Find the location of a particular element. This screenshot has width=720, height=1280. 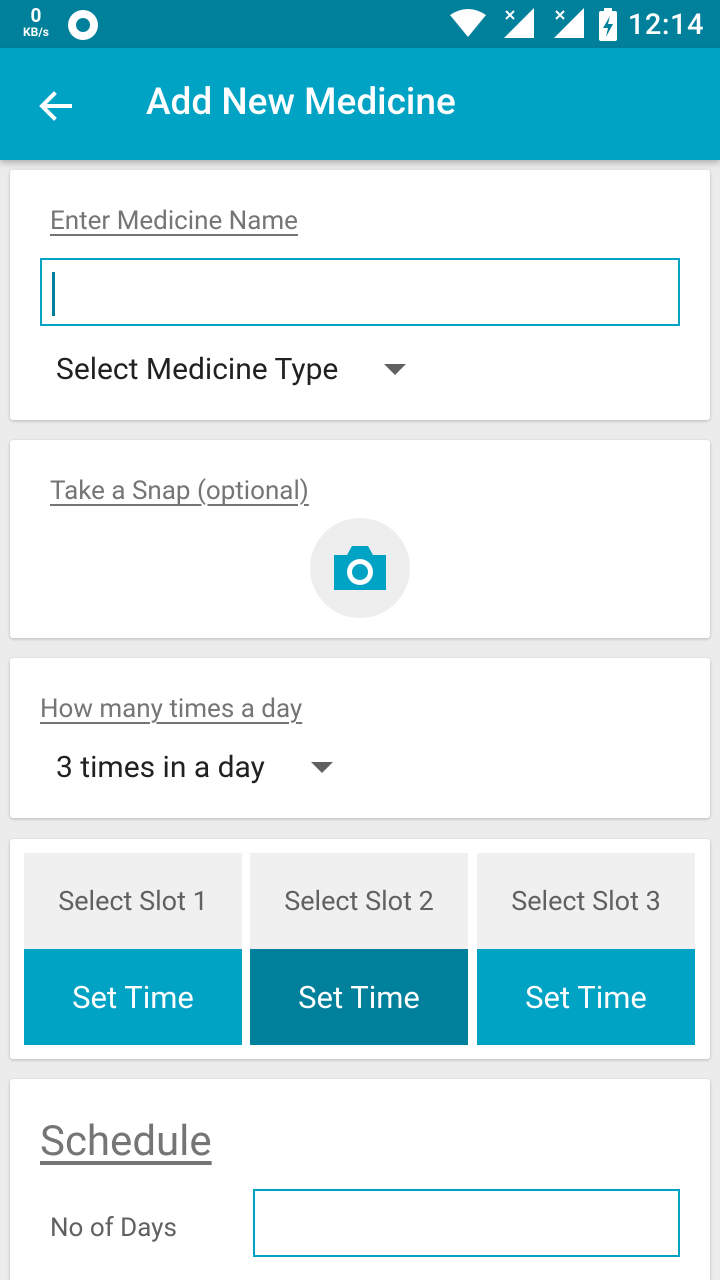

medicine-name-label: Enter Medicine Name is located at coordinates (174, 221).